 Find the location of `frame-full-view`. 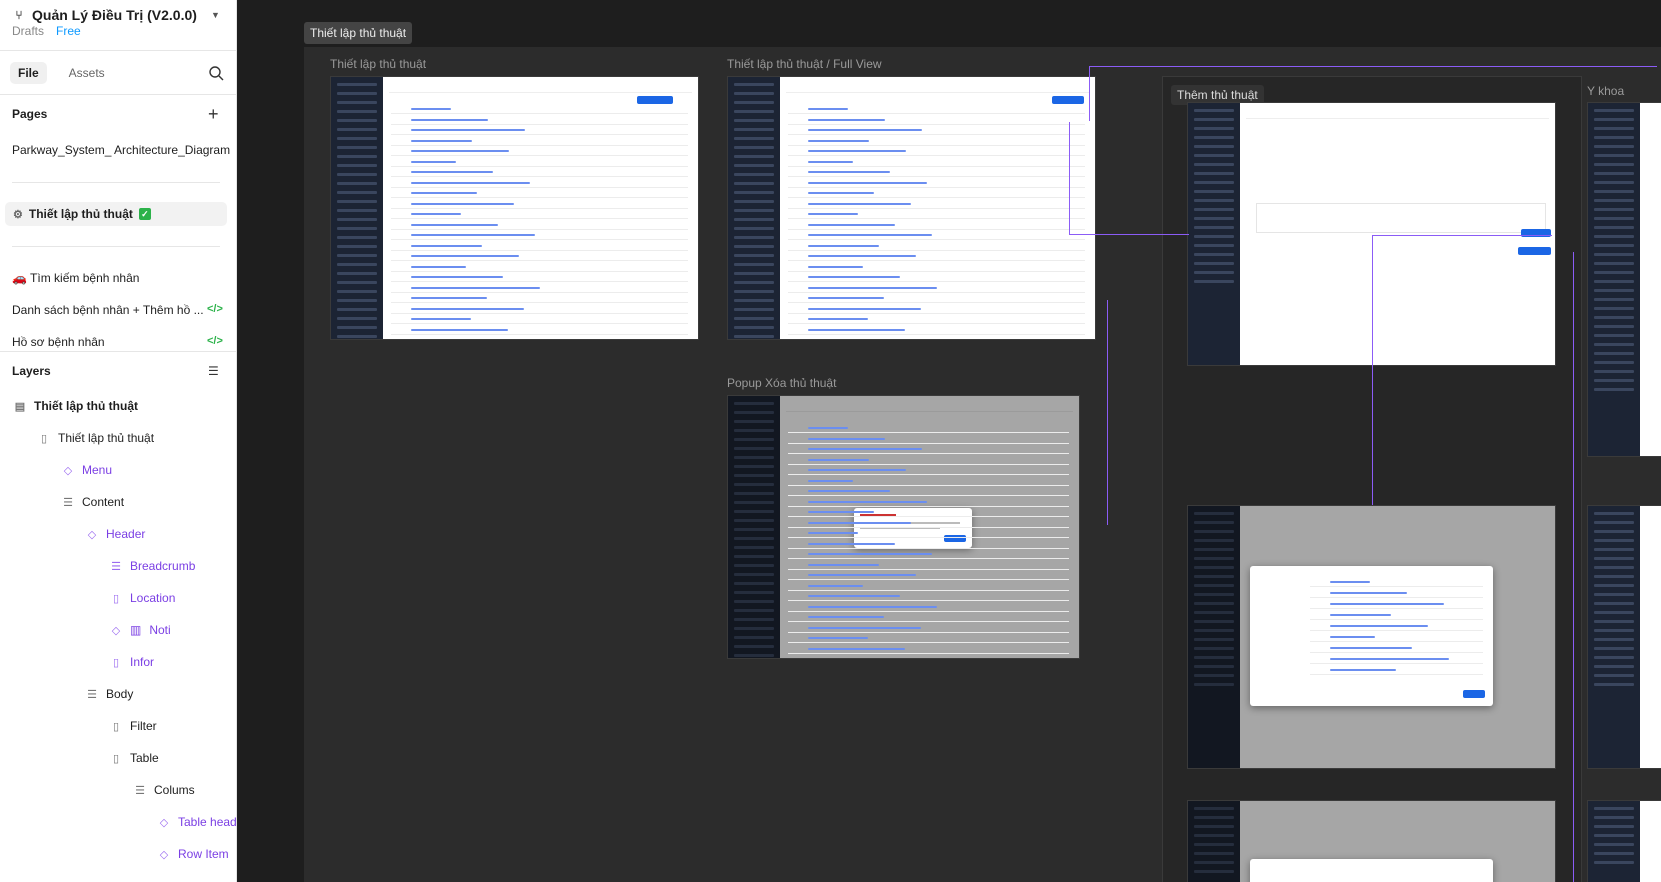

frame-full-view is located at coordinates (911, 208).